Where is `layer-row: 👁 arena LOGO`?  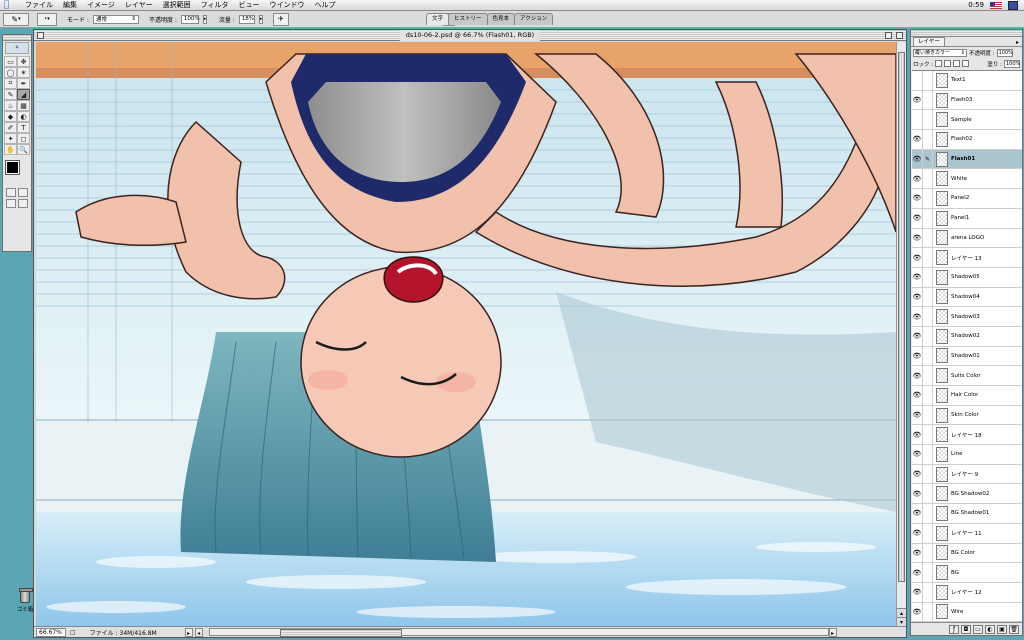
layer-row: 👁 arena LOGO is located at coordinates (967, 238).